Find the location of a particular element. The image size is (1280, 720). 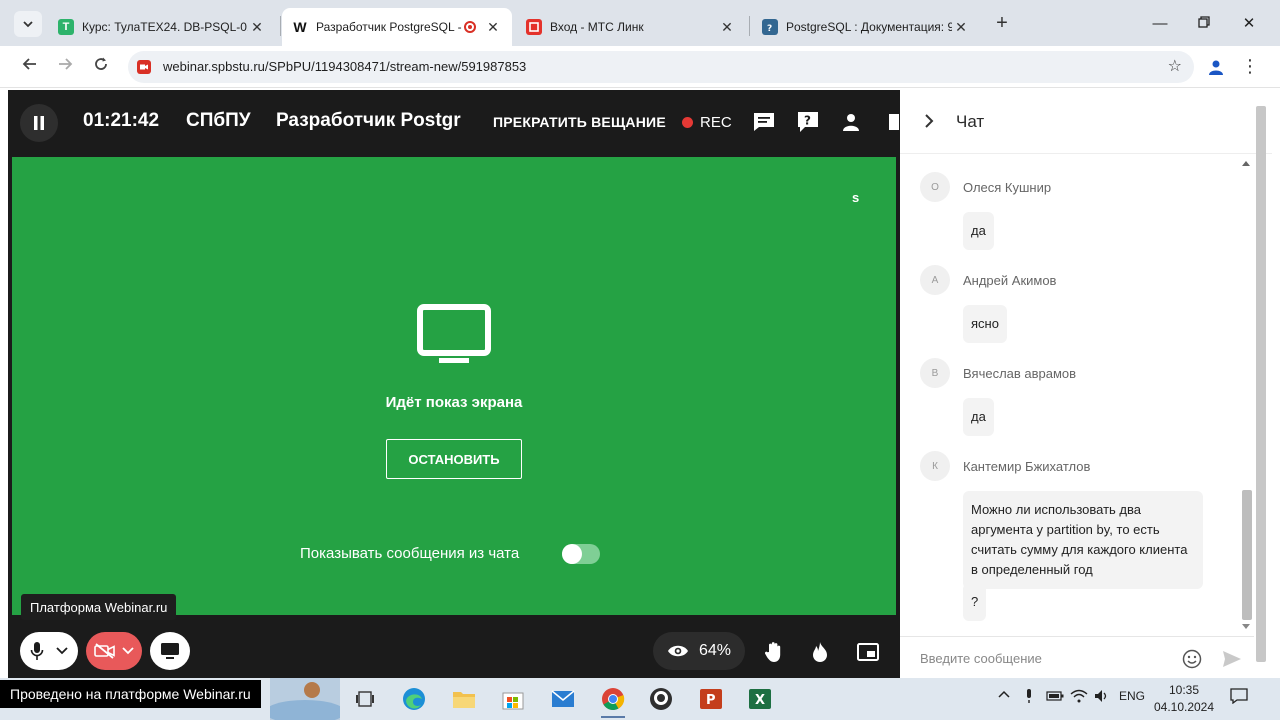

task-view-icon is located at coordinates (365, 699).